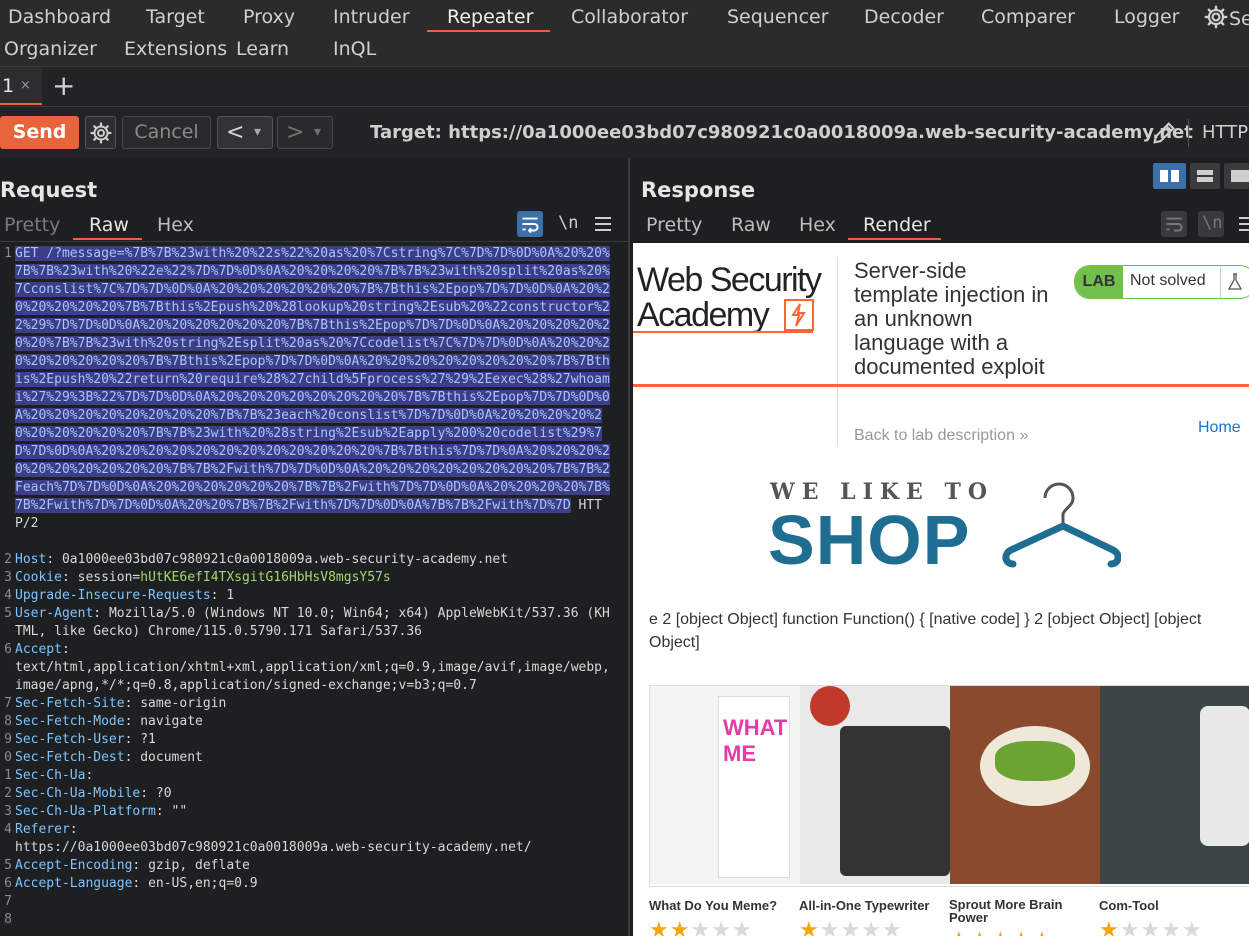  What do you see at coordinates (1169, 905) in the screenshot?
I see `product-name: Com-Tool` at bounding box center [1169, 905].